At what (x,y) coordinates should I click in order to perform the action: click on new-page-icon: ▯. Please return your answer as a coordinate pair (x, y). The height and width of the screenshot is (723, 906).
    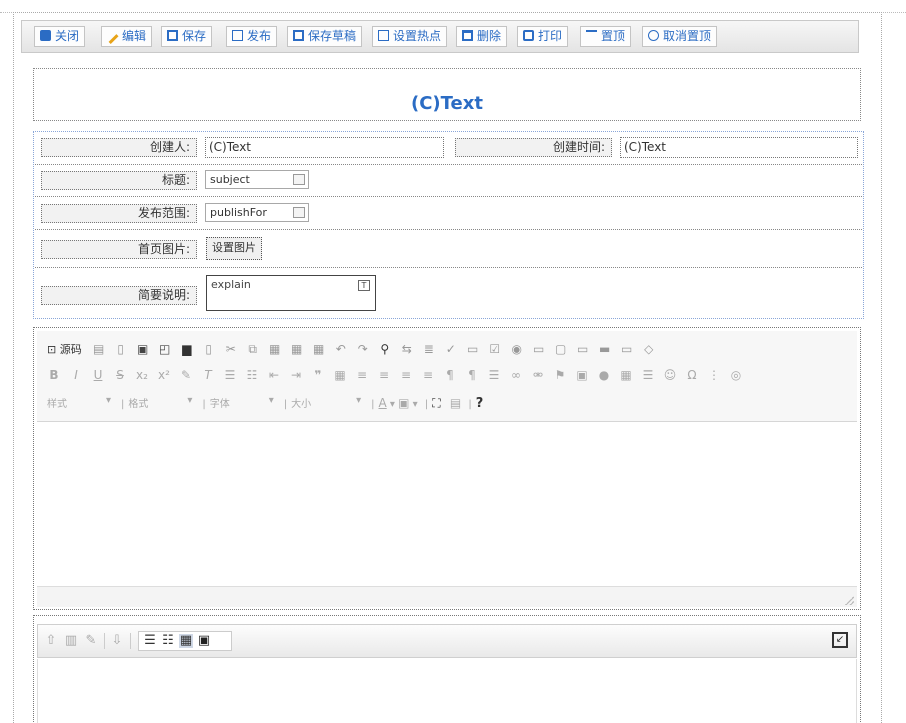
    Looking at the image, I should click on (121, 349).